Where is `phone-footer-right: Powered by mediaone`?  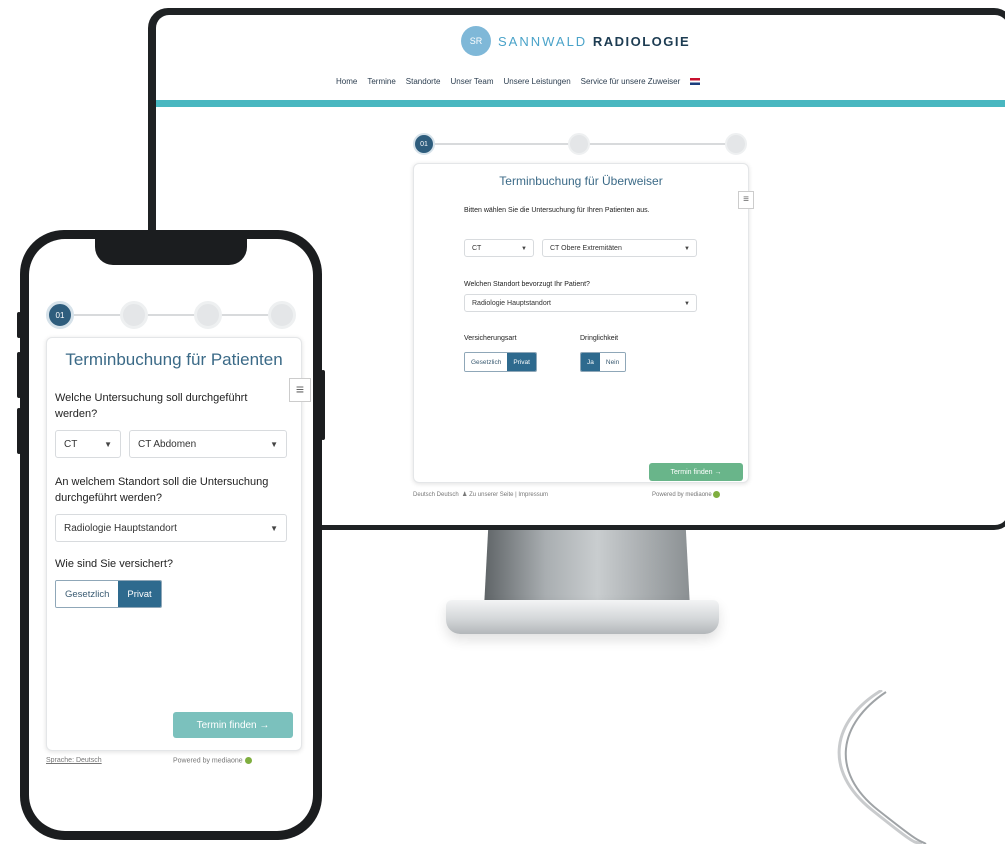
phone-footer-right: Powered by mediaone is located at coordinates (212, 760).